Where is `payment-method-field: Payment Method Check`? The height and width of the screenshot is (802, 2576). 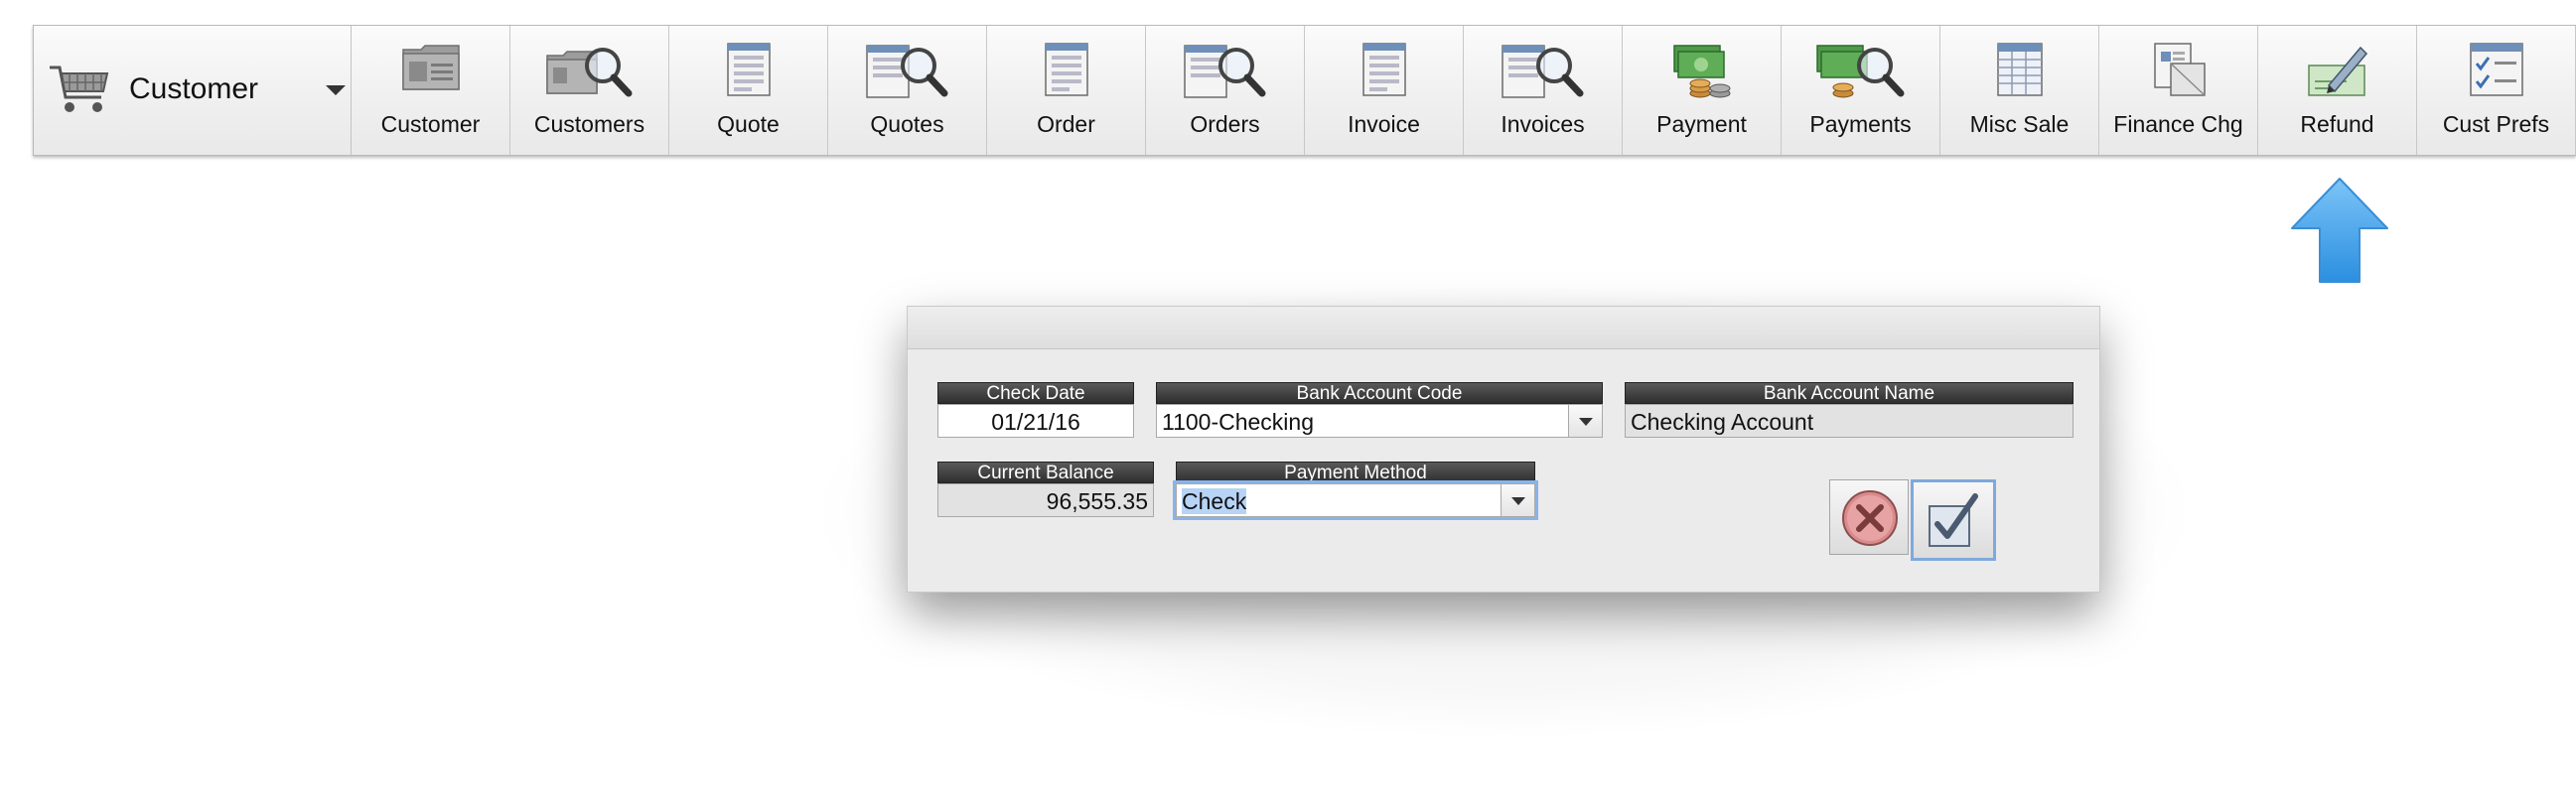 payment-method-field: Payment Method Check is located at coordinates (1355, 491).